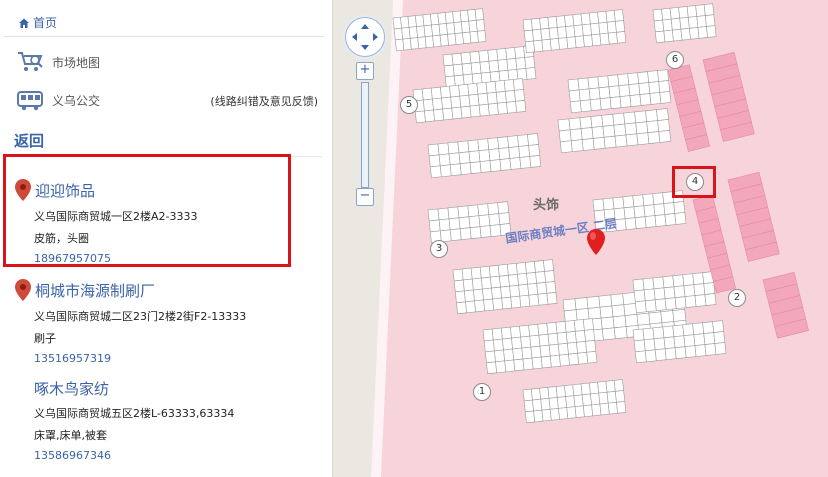 The width and height of the screenshot is (828, 477). I want to click on gate-marker-6: 6, so click(675, 60).